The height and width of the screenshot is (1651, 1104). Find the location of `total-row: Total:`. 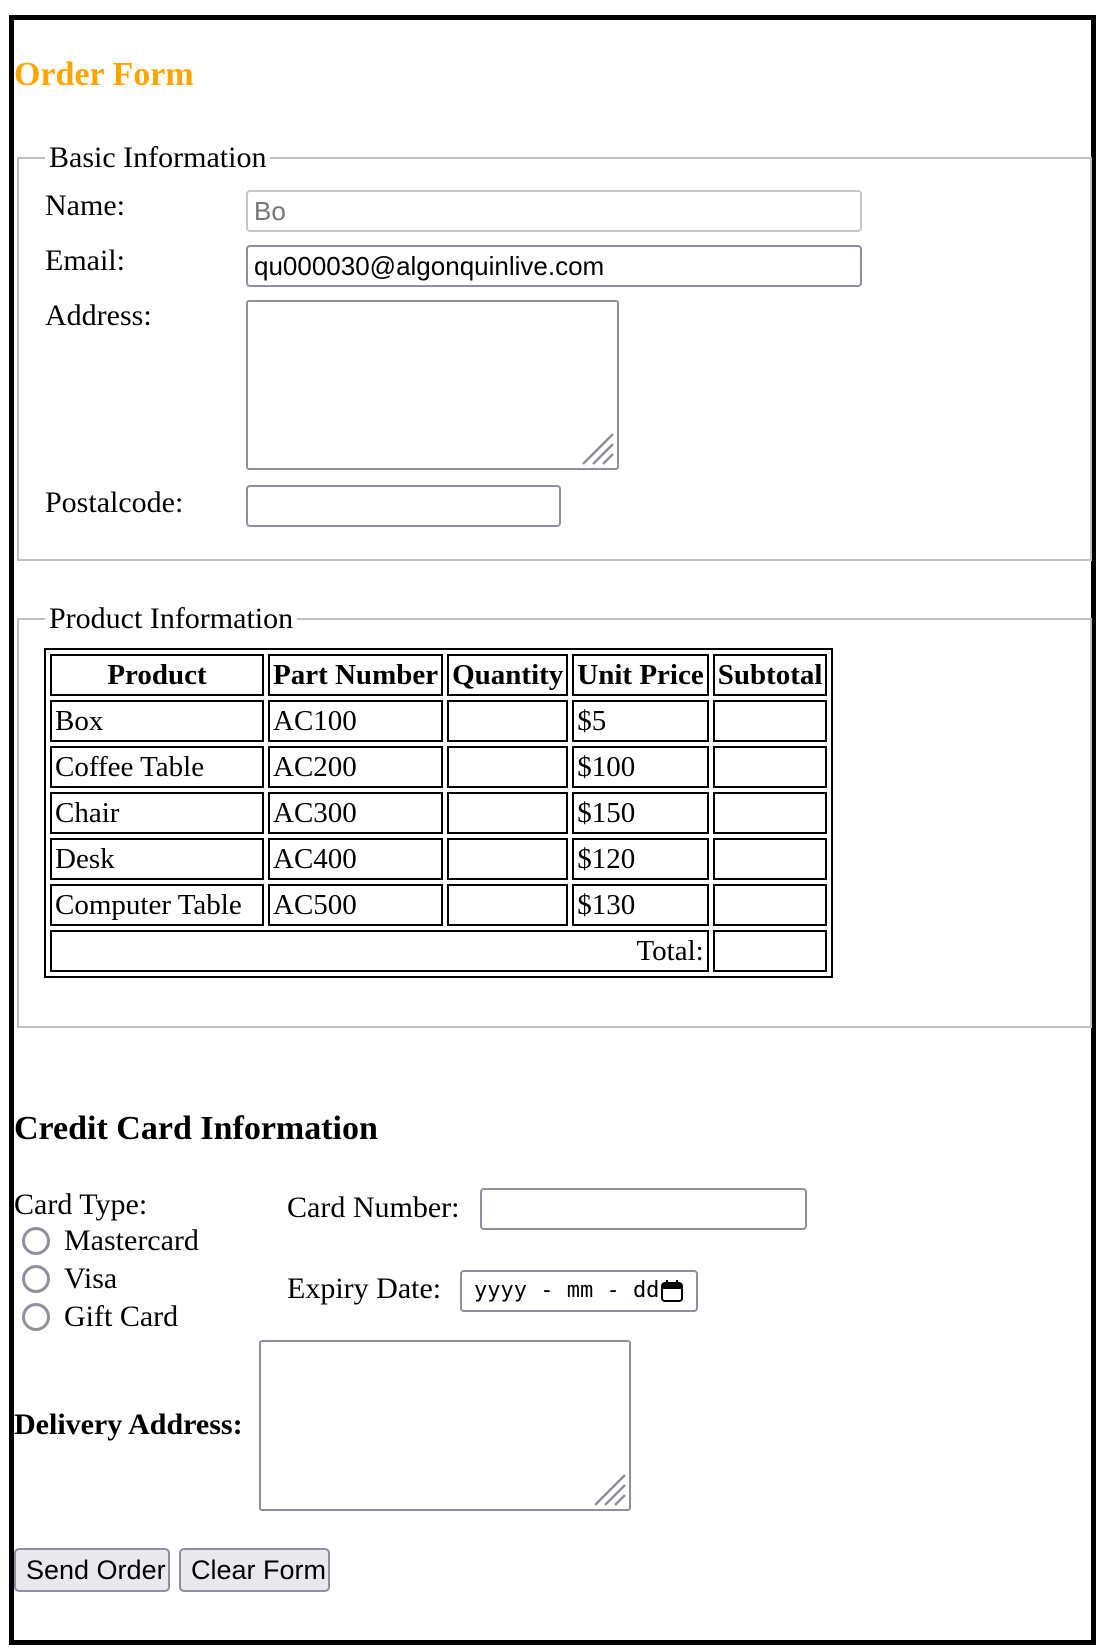

total-row: Total: is located at coordinates (439, 951).